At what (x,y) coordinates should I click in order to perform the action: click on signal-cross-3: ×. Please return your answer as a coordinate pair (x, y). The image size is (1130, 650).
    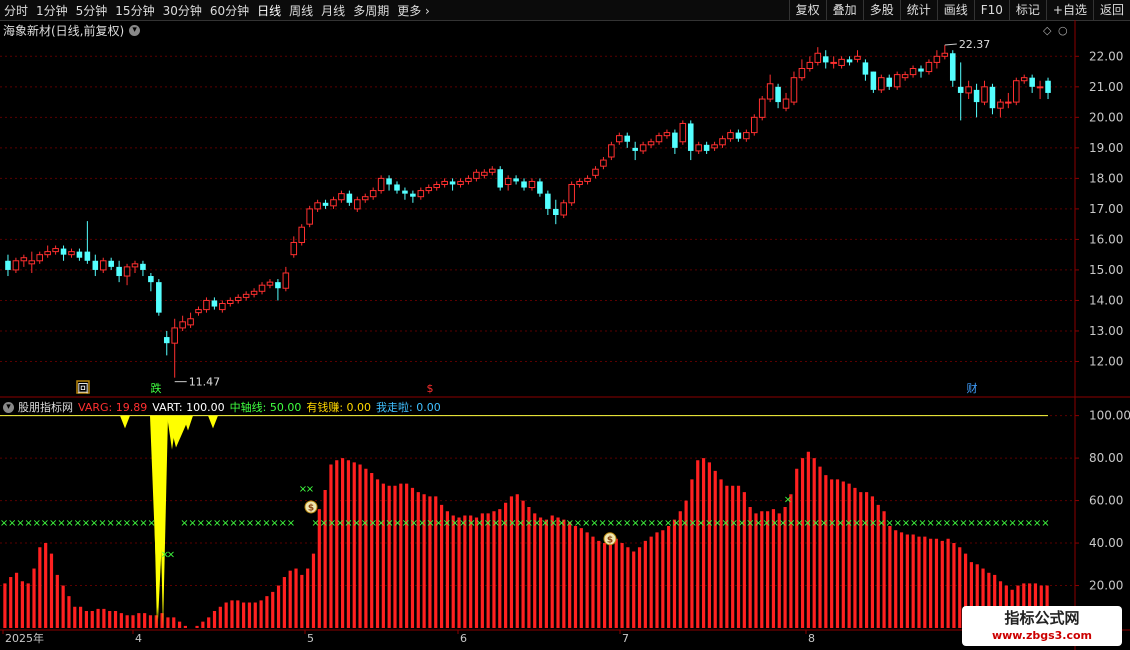
    Looking at the image, I should click on (310, 489).